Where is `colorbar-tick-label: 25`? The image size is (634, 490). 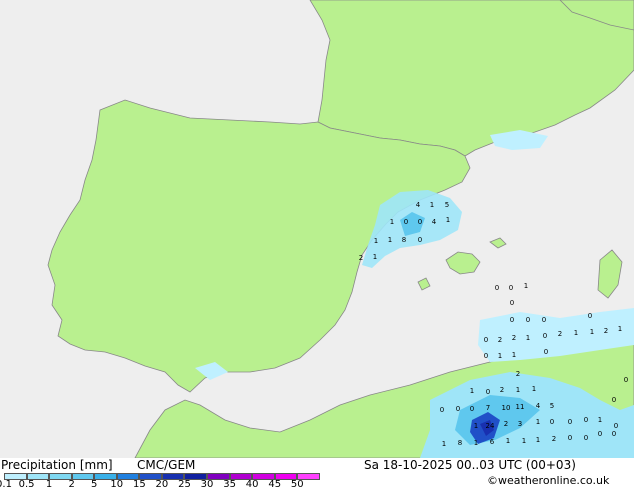
colorbar-tick-label: 25 is located at coordinates (184, 484).